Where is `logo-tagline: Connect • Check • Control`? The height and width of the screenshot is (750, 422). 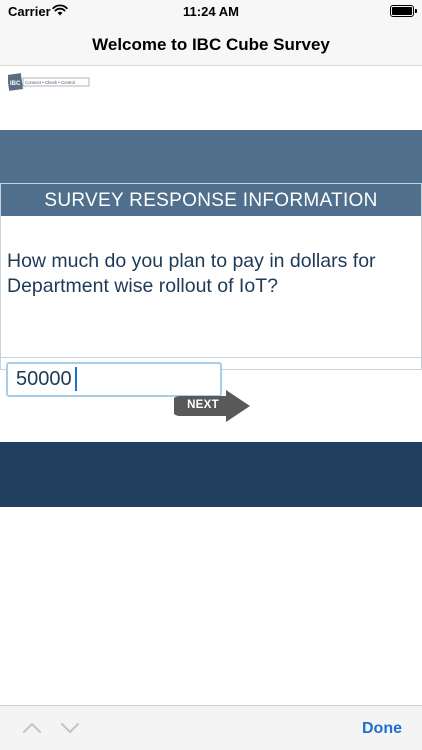
logo-tagline: Connect • Check • Control is located at coordinates (50, 82).